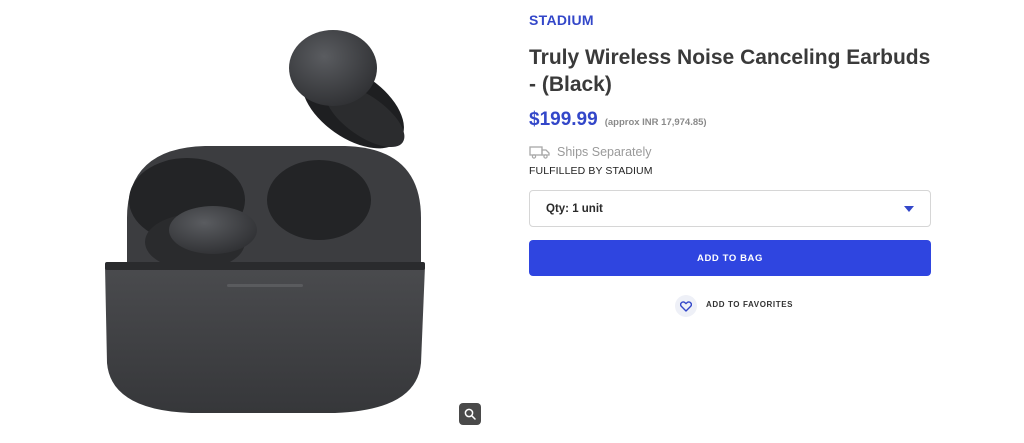  I want to click on heart-icon, so click(686, 306).